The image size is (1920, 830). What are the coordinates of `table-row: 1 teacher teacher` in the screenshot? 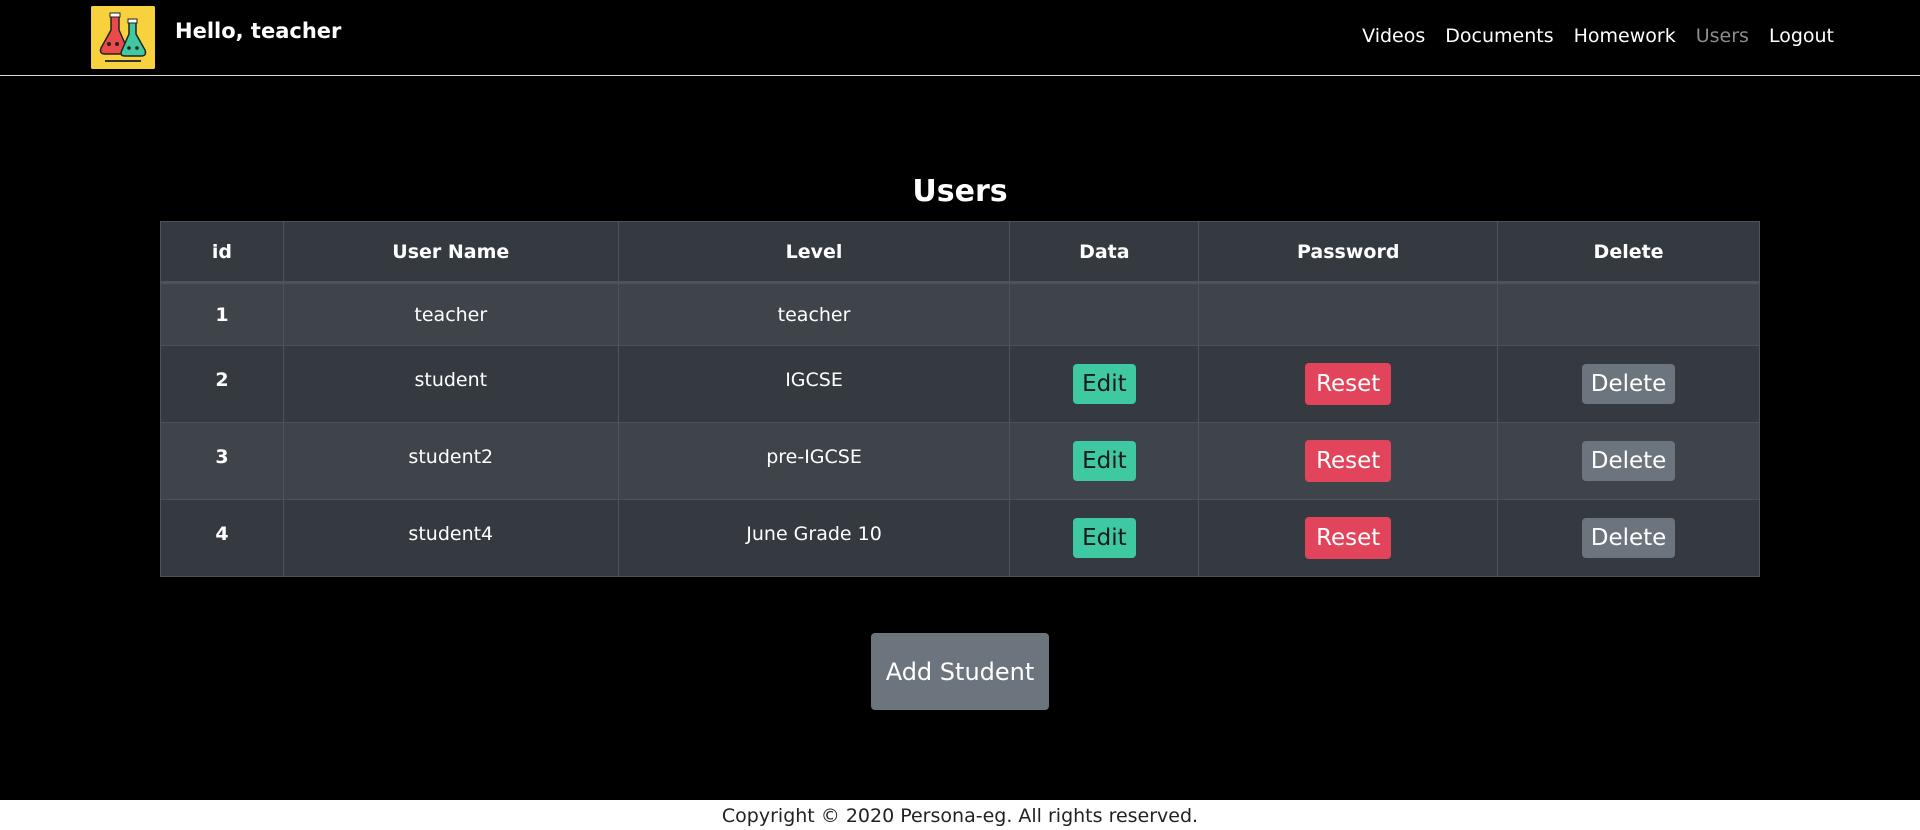 It's located at (960, 314).